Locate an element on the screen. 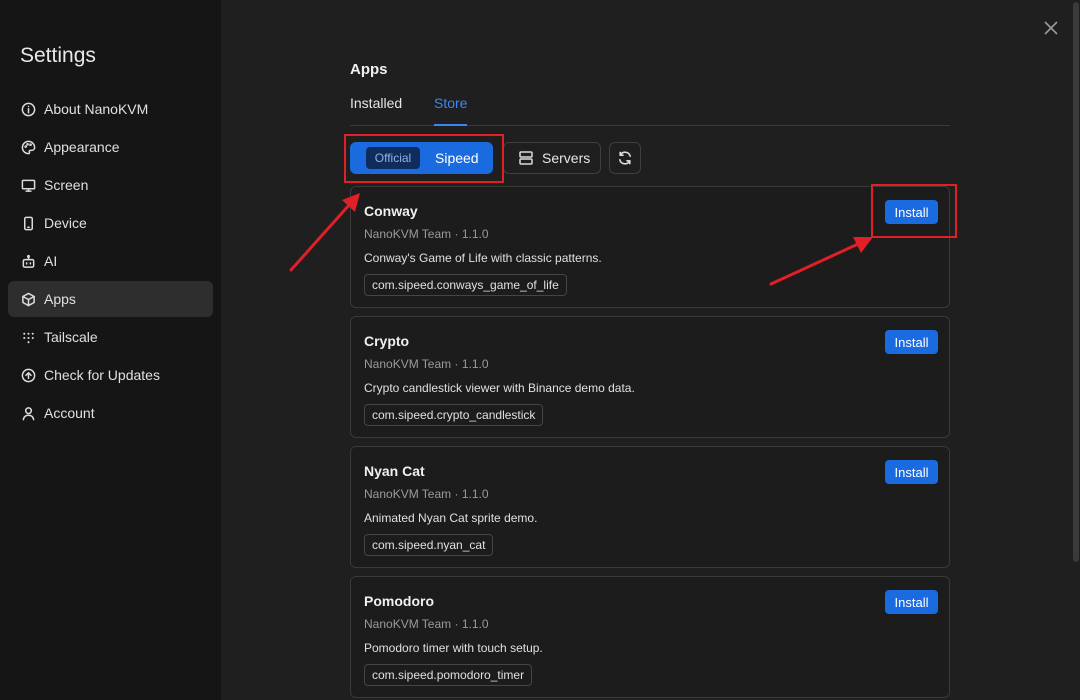  sidebar-item-account: Account is located at coordinates (110, 413).